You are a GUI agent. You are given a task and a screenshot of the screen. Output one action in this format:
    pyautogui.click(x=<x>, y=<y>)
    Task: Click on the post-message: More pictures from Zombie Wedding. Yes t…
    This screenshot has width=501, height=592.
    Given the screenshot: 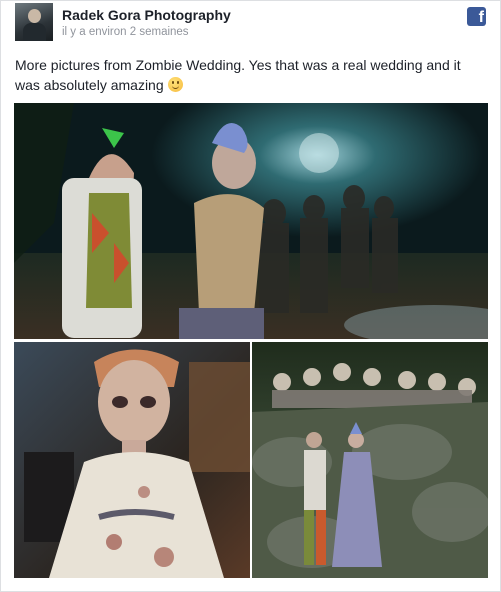 What is the action you would take?
    pyautogui.click(x=245, y=75)
    